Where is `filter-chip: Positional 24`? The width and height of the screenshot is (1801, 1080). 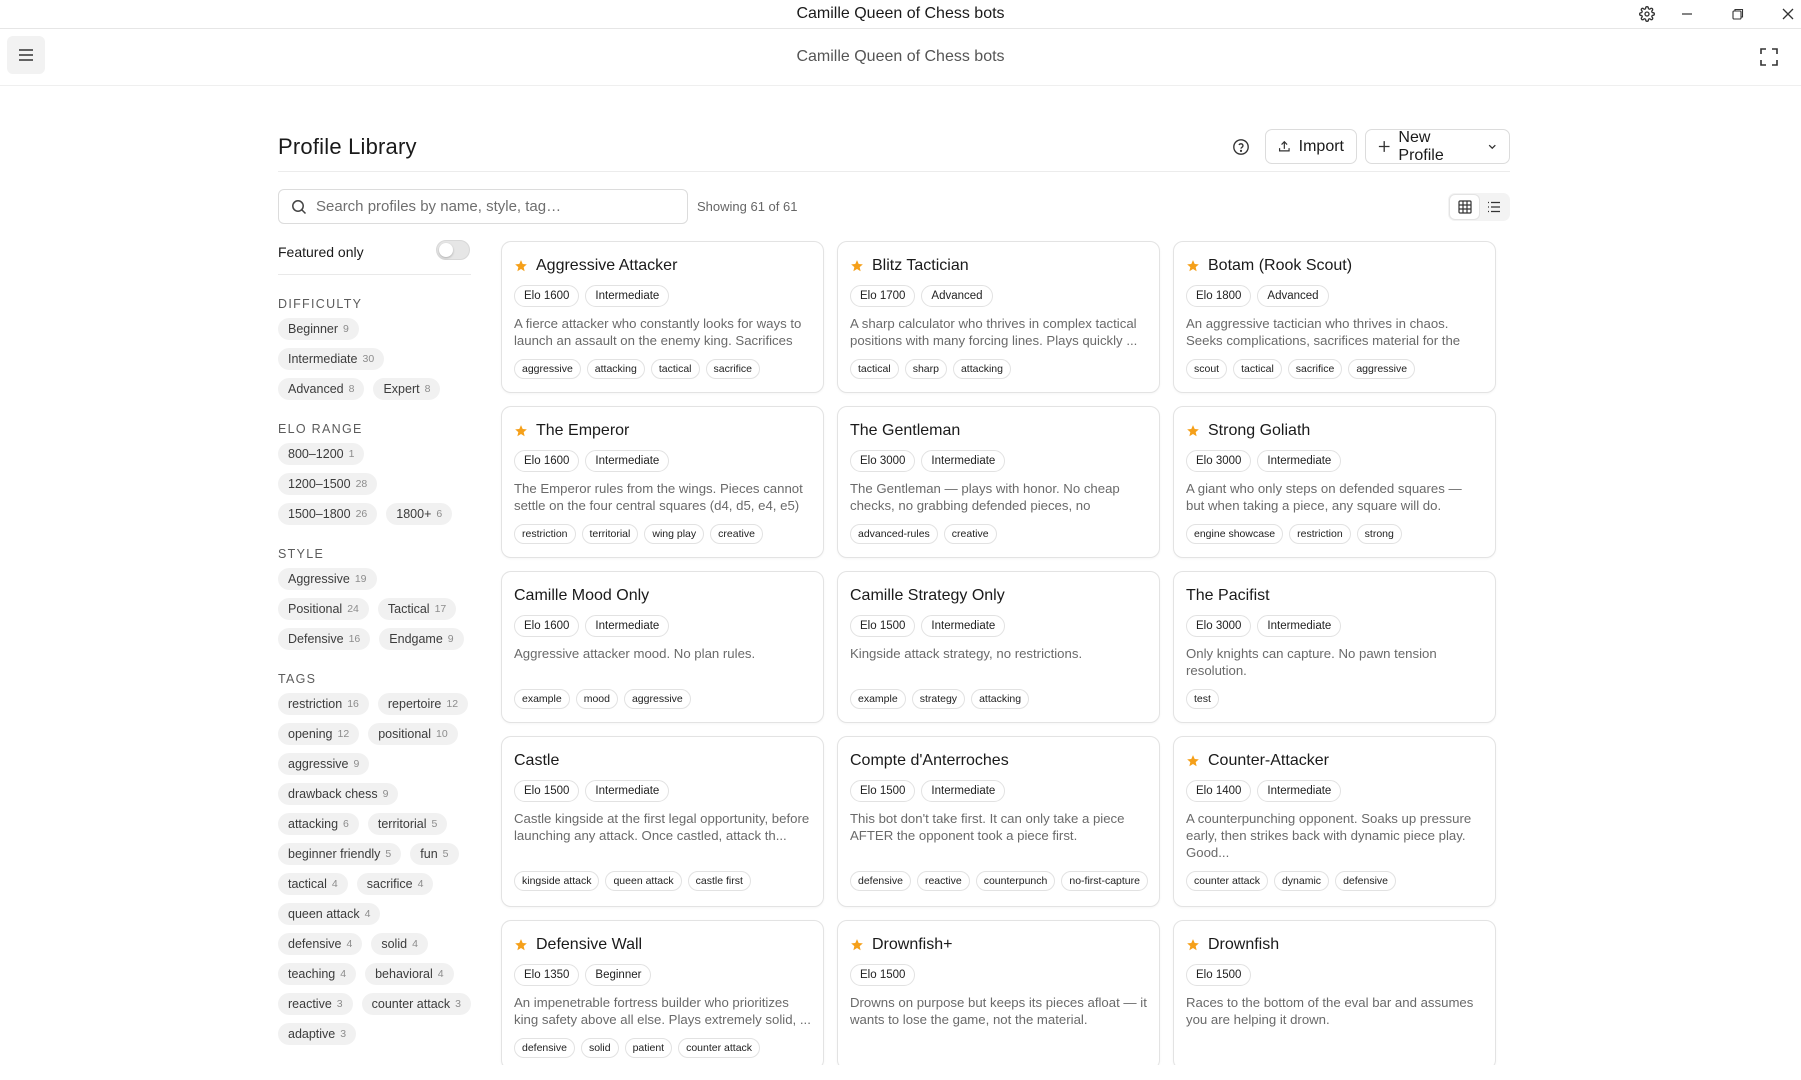
filter-chip: Positional 24 is located at coordinates (323, 609).